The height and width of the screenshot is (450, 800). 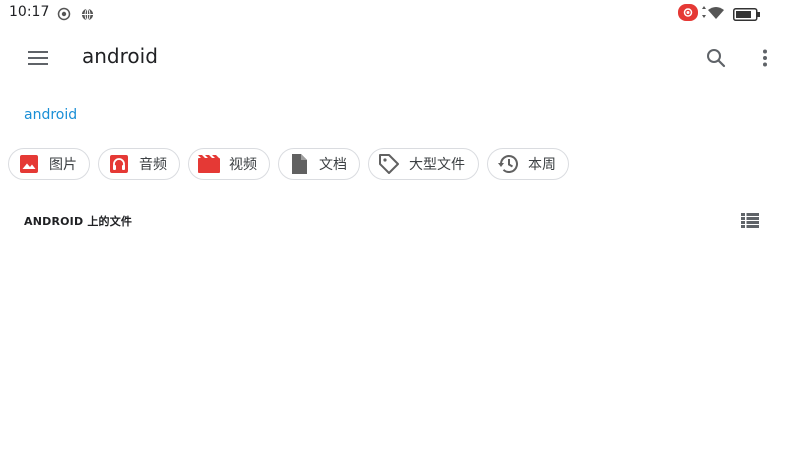 I want to click on status-time: 10:17, so click(x=29, y=12).